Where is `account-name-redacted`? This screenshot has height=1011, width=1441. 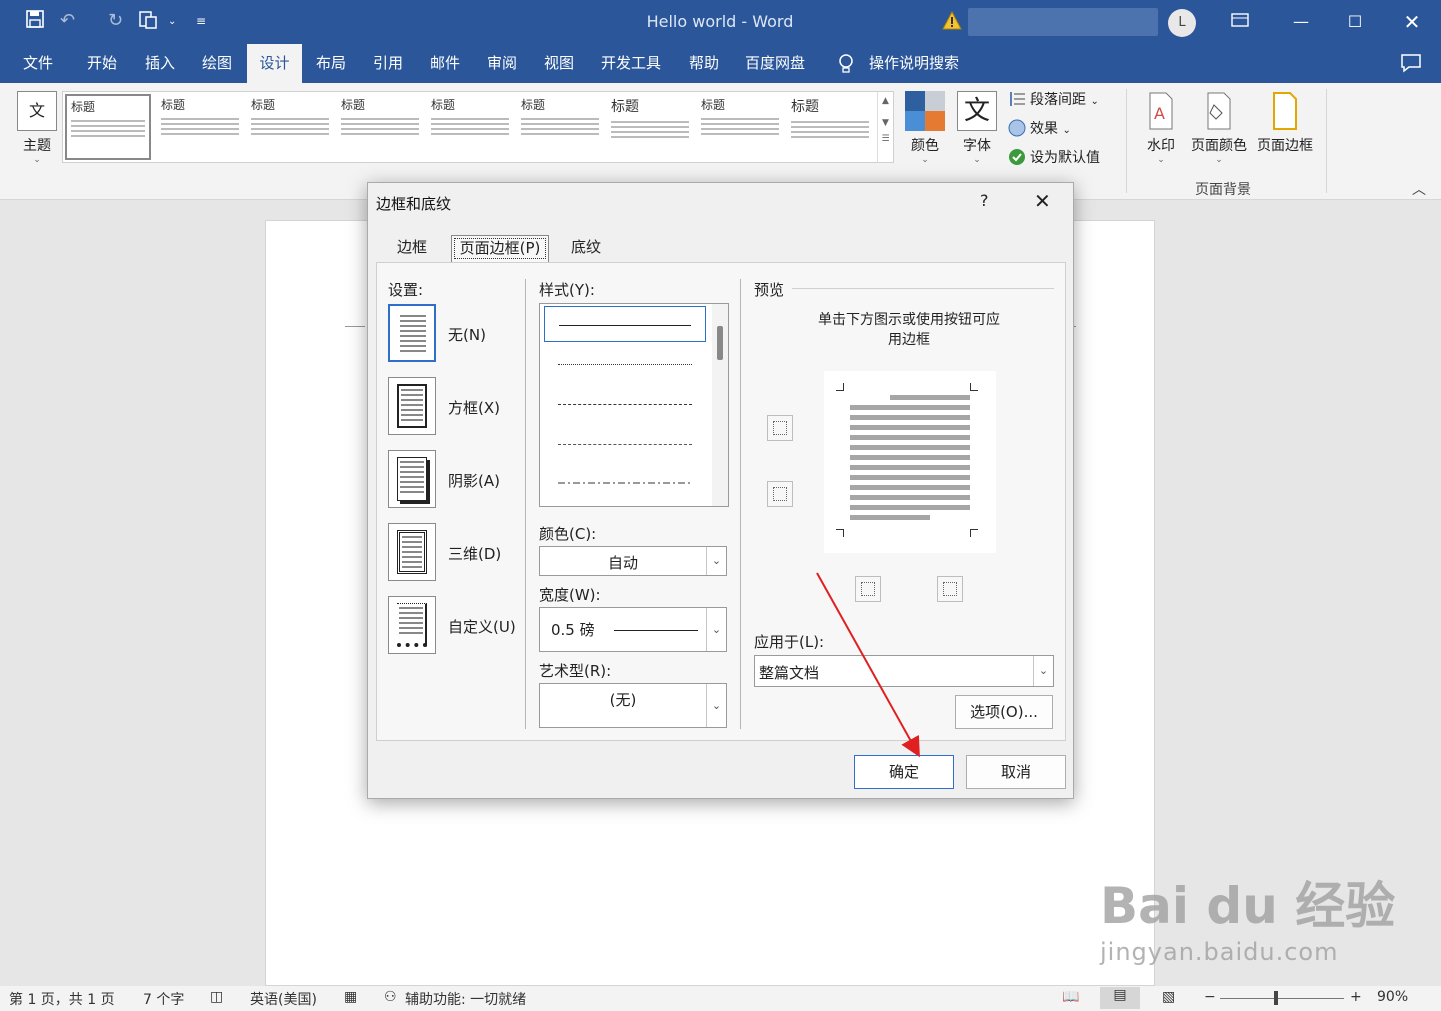 account-name-redacted is located at coordinates (1063, 22).